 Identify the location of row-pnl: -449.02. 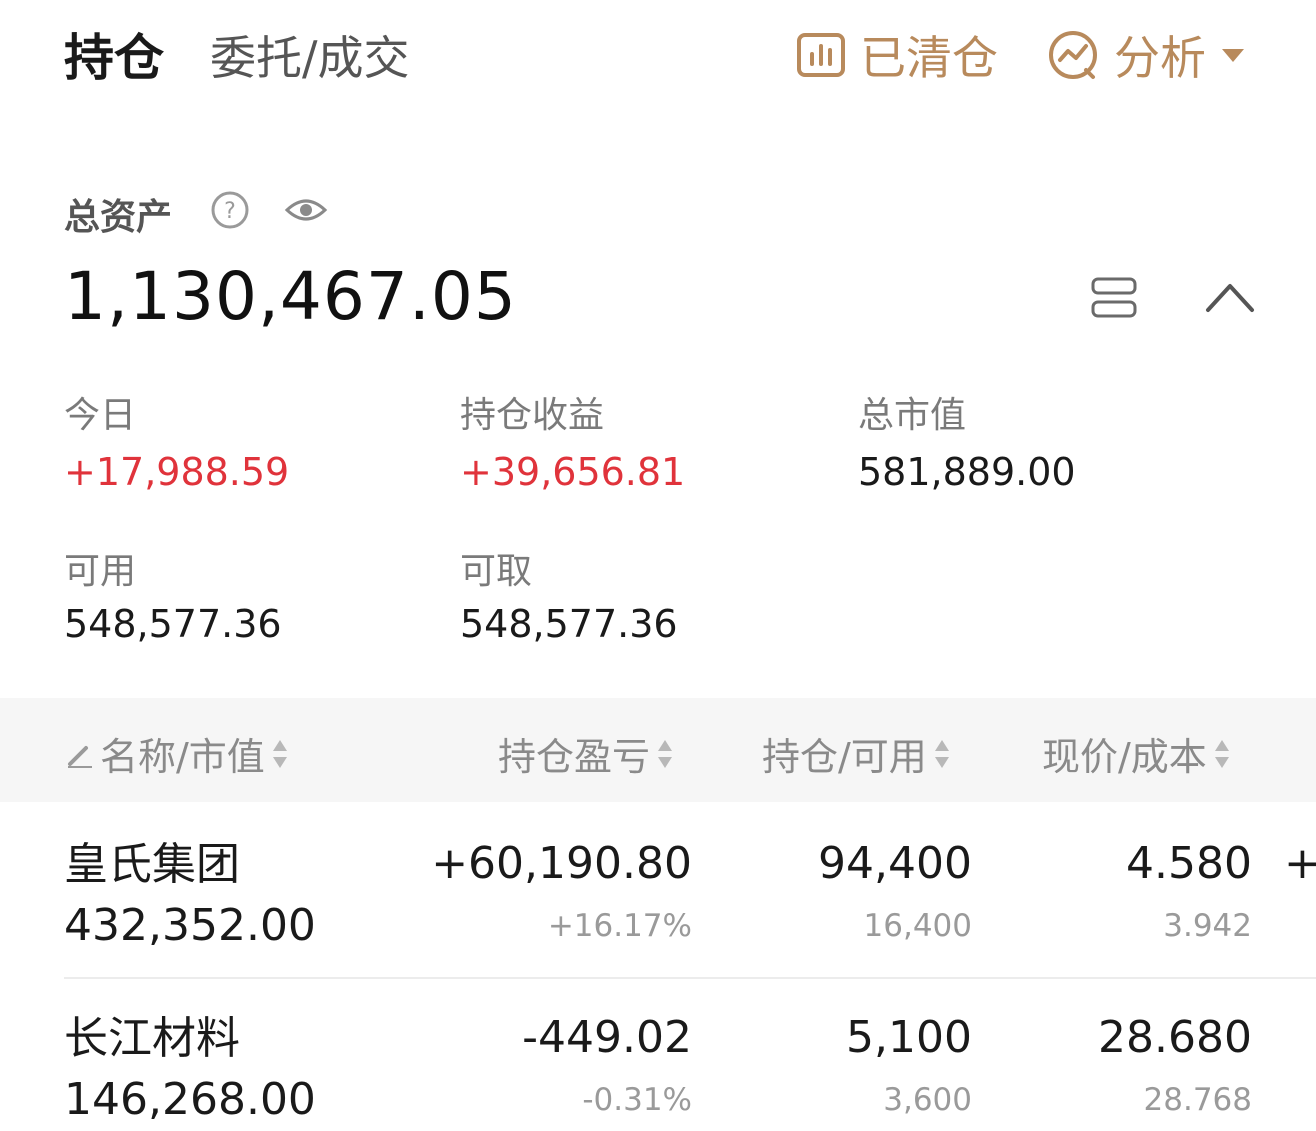
(607, 1037).